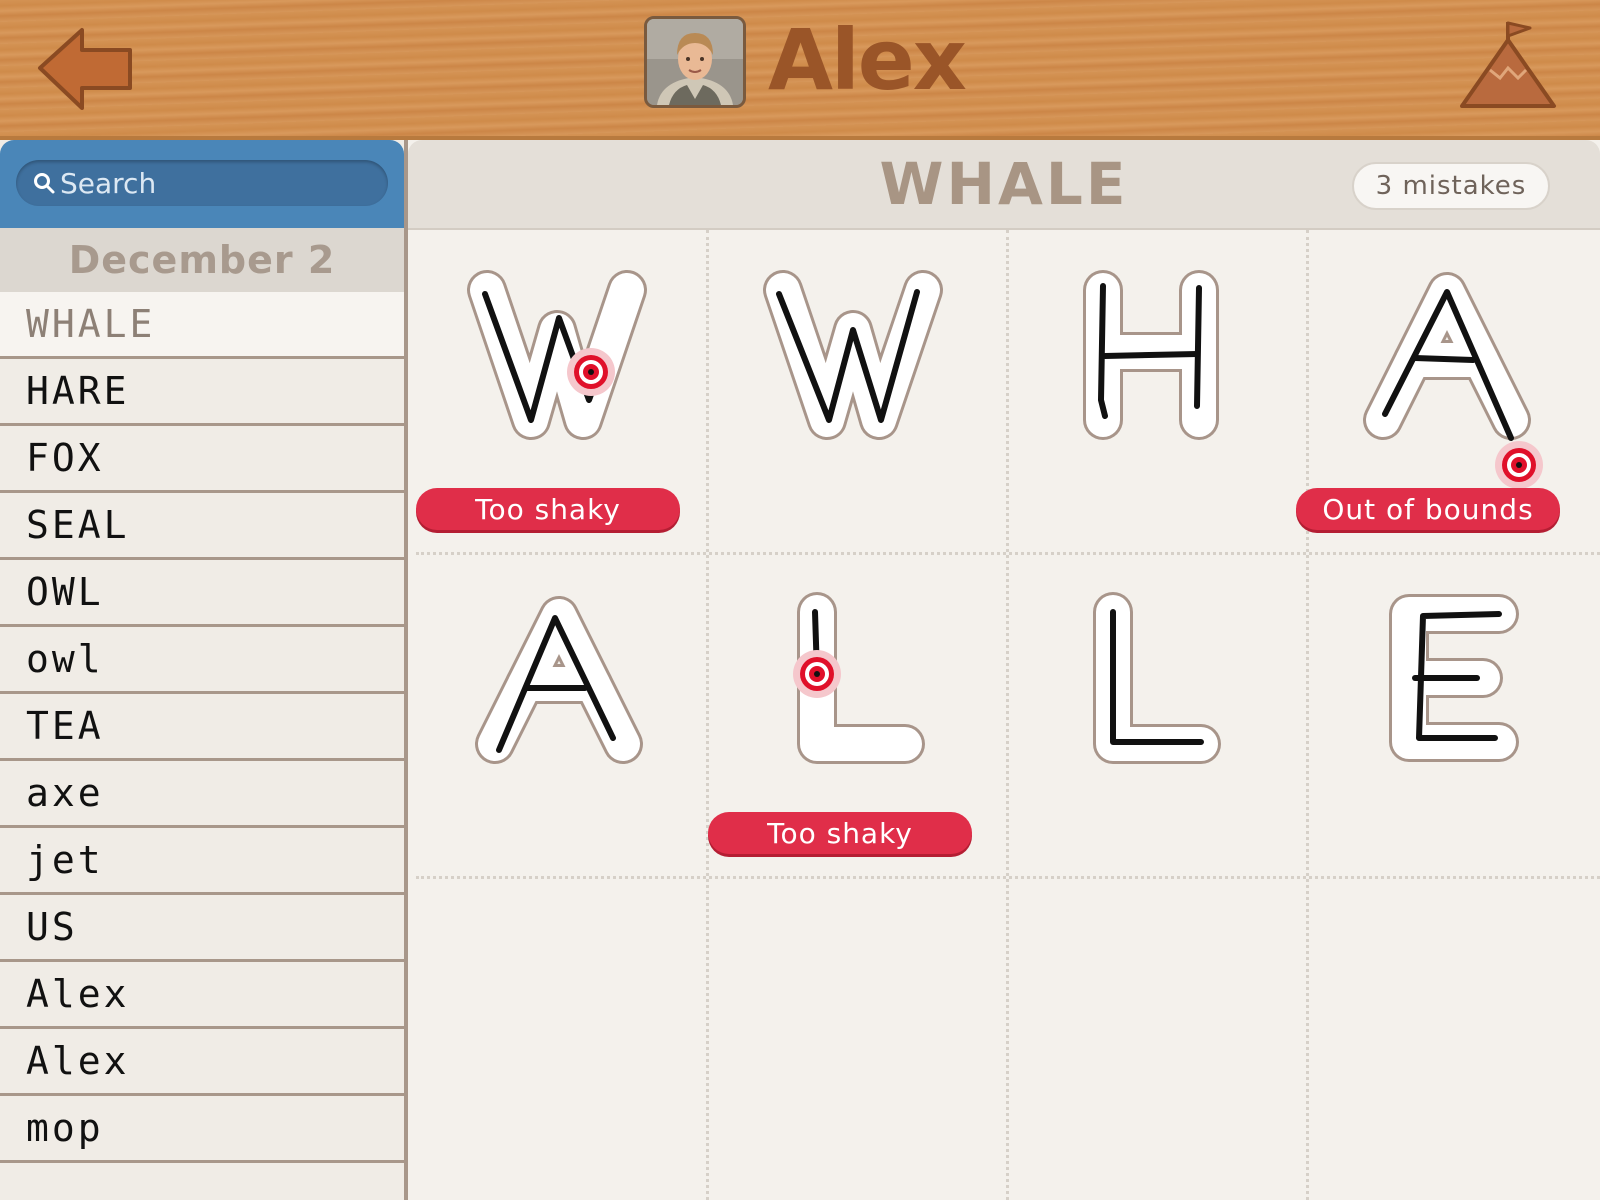  What do you see at coordinates (108, 183) in the screenshot?
I see `search-placeholder: Search` at bounding box center [108, 183].